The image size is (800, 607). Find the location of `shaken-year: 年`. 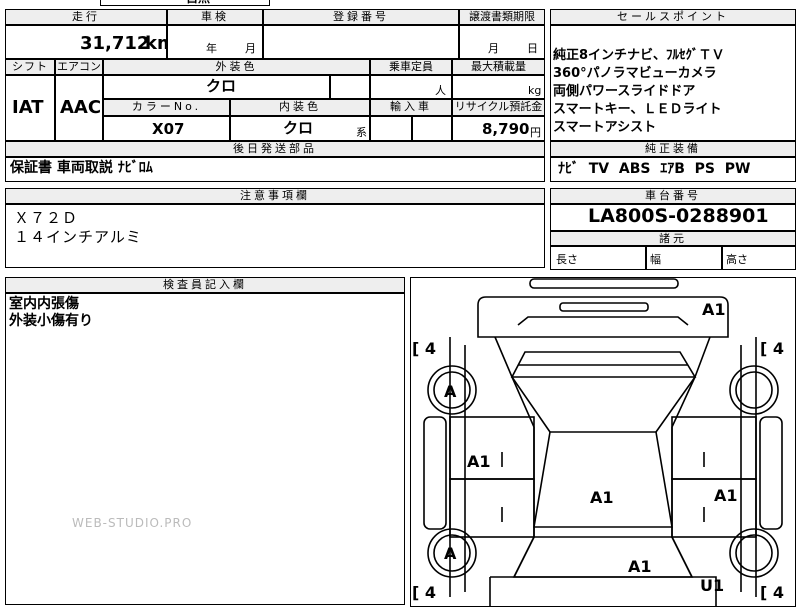

shaken-year: 年 is located at coordinates (211, 48).